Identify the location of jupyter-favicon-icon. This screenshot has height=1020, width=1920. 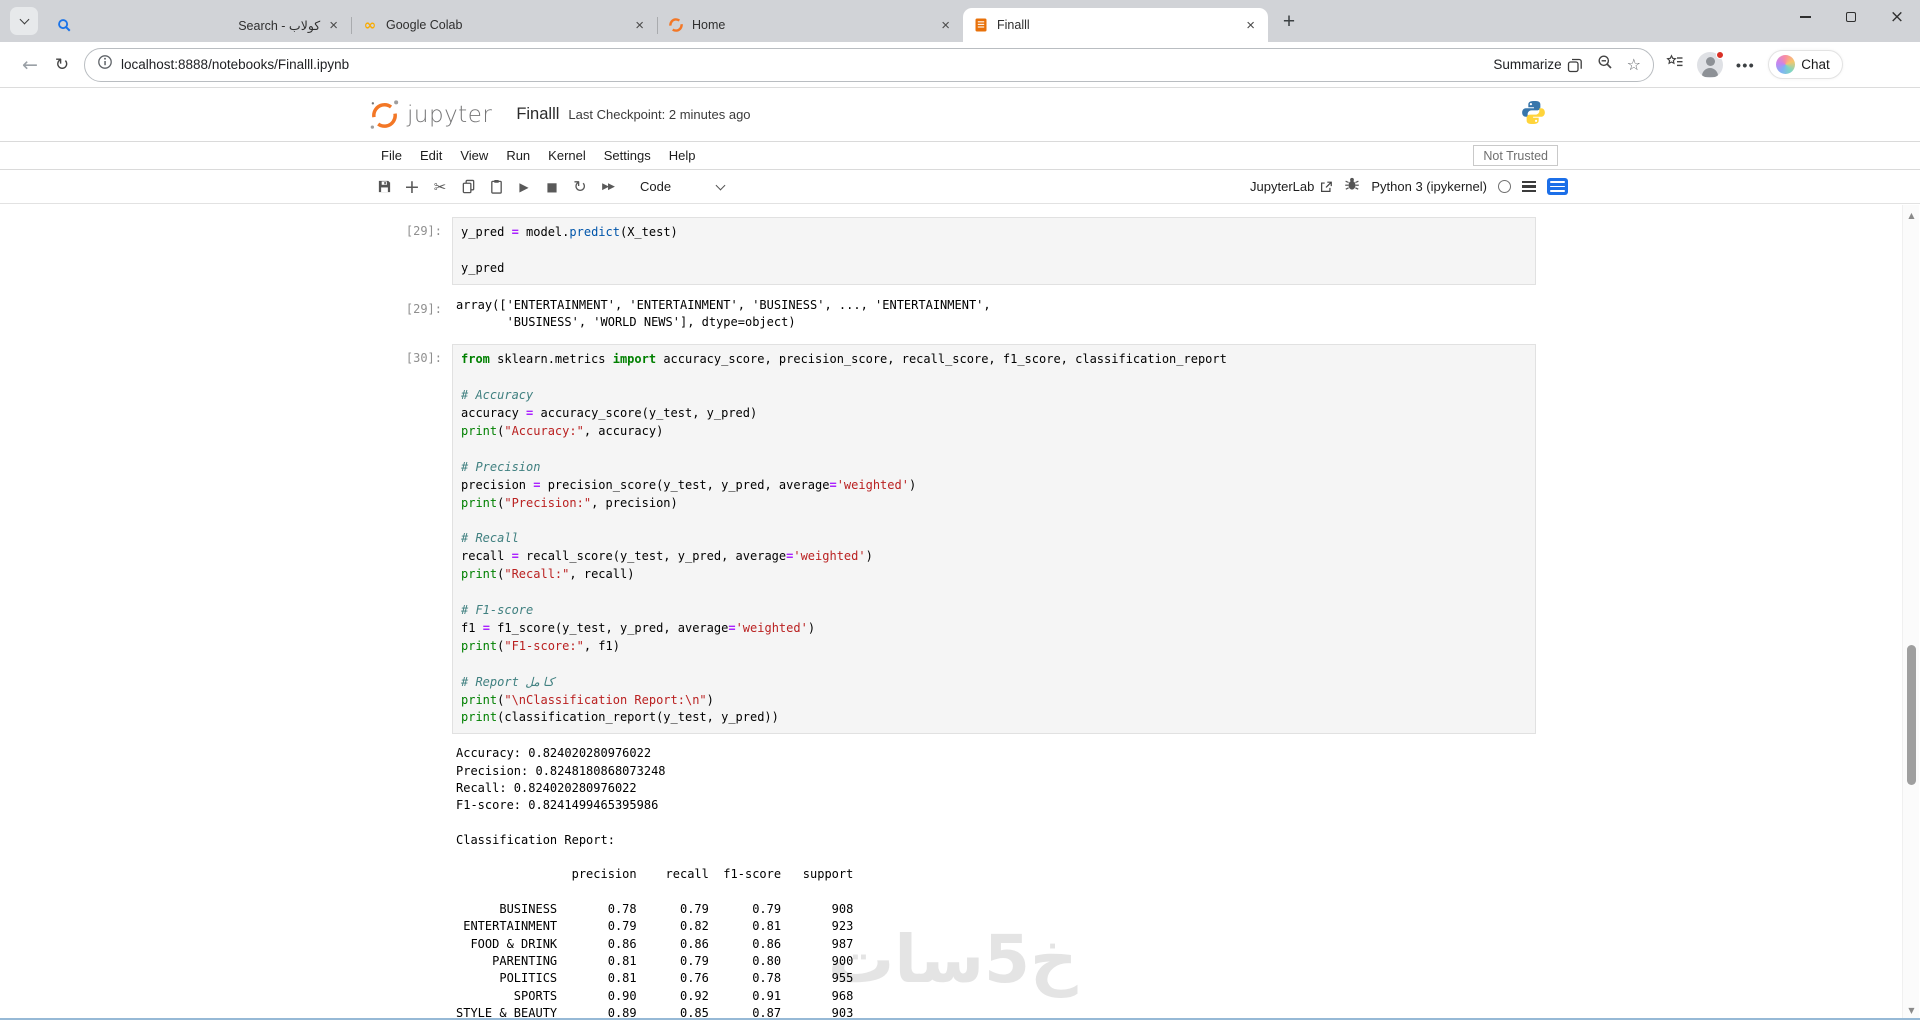
(676, 25).